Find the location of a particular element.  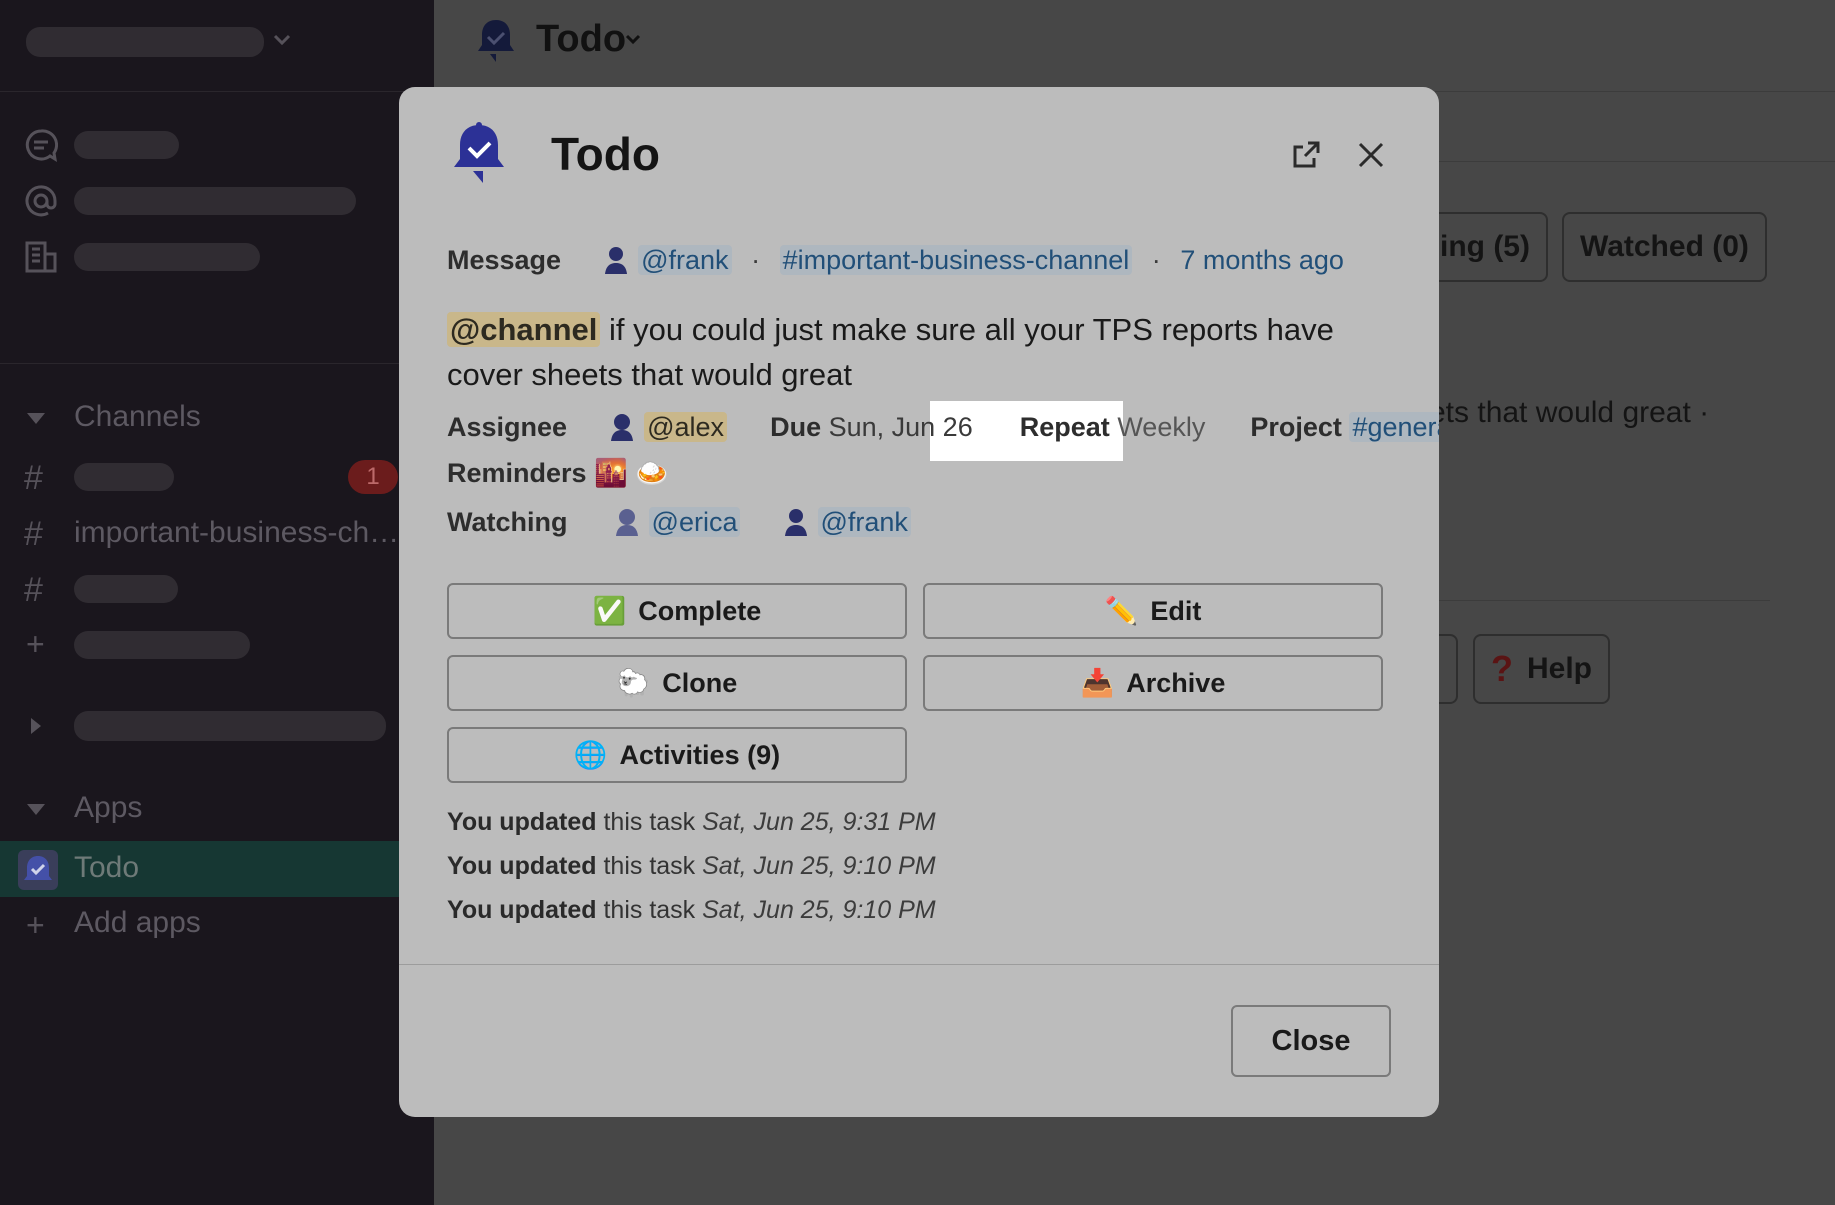

close-icon is located at coordinates (1371, 155).